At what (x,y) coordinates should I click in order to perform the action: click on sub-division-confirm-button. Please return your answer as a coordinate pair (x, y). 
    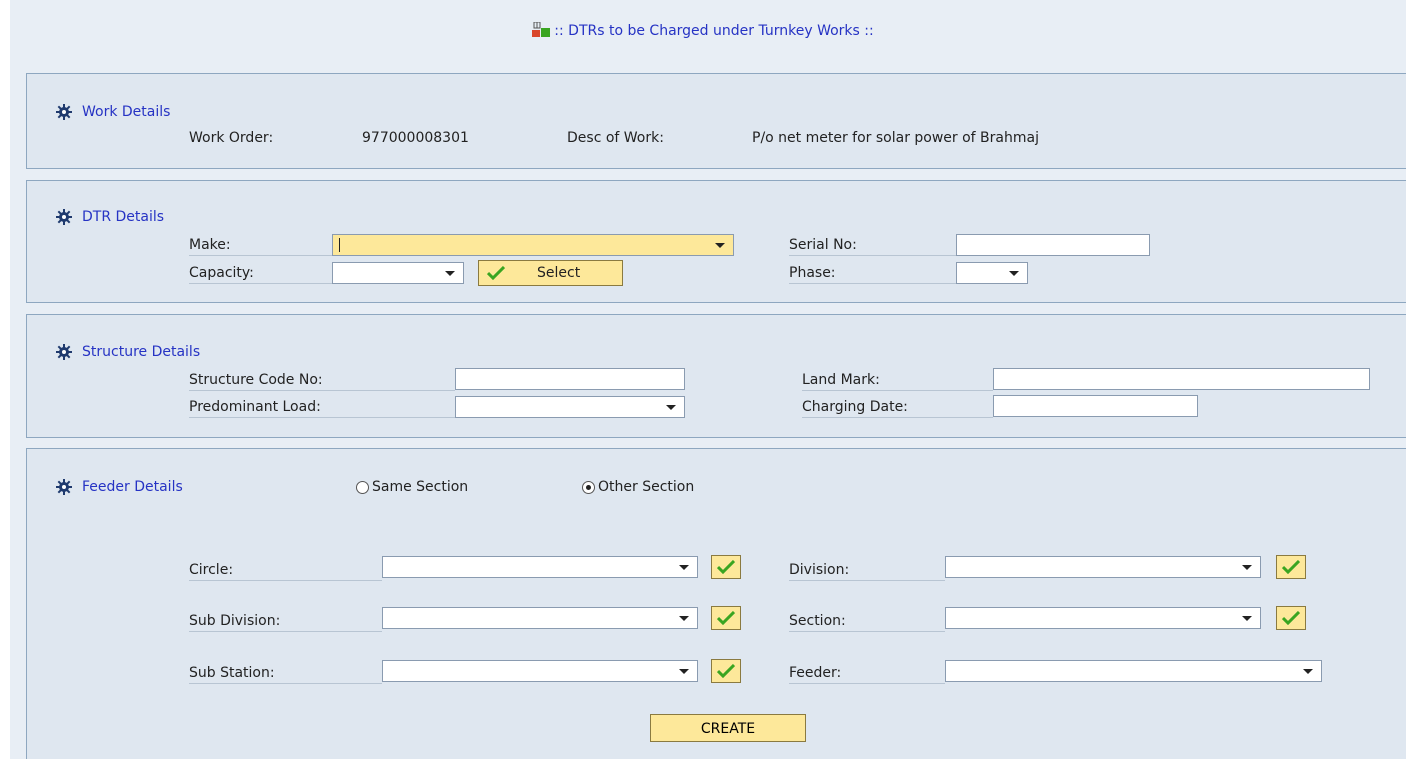
    Looking at the image, I should click on (726, 618).